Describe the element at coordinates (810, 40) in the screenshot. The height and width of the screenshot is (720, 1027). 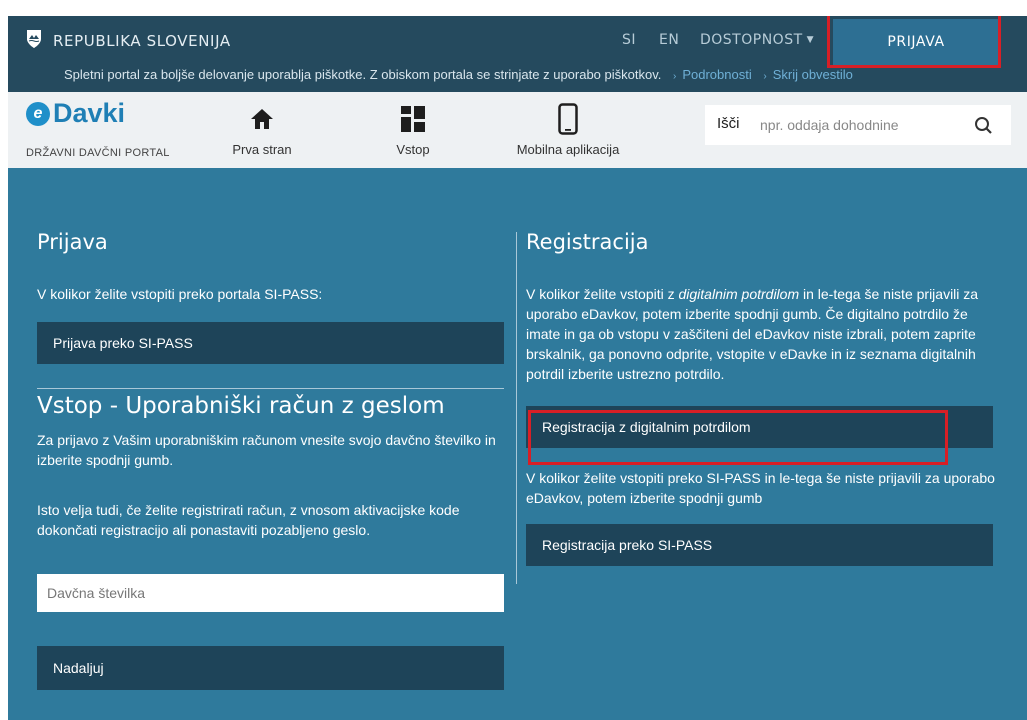
I see `caret-down-icon: ▼` at that location.